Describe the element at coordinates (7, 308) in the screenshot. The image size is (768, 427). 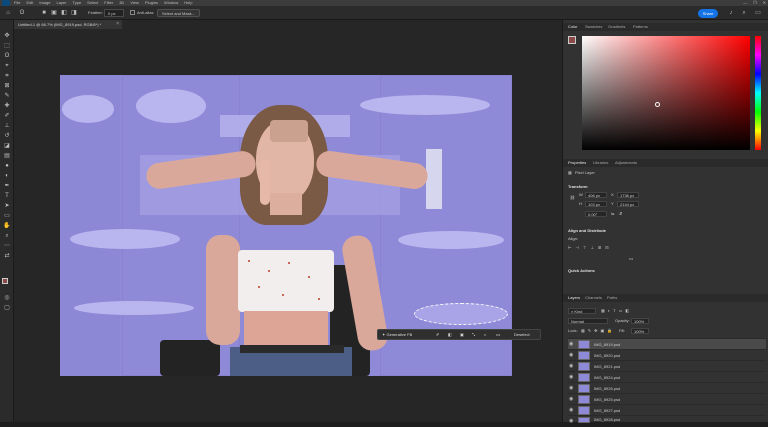
I see `screen-mode-icon: ▢` at that location.